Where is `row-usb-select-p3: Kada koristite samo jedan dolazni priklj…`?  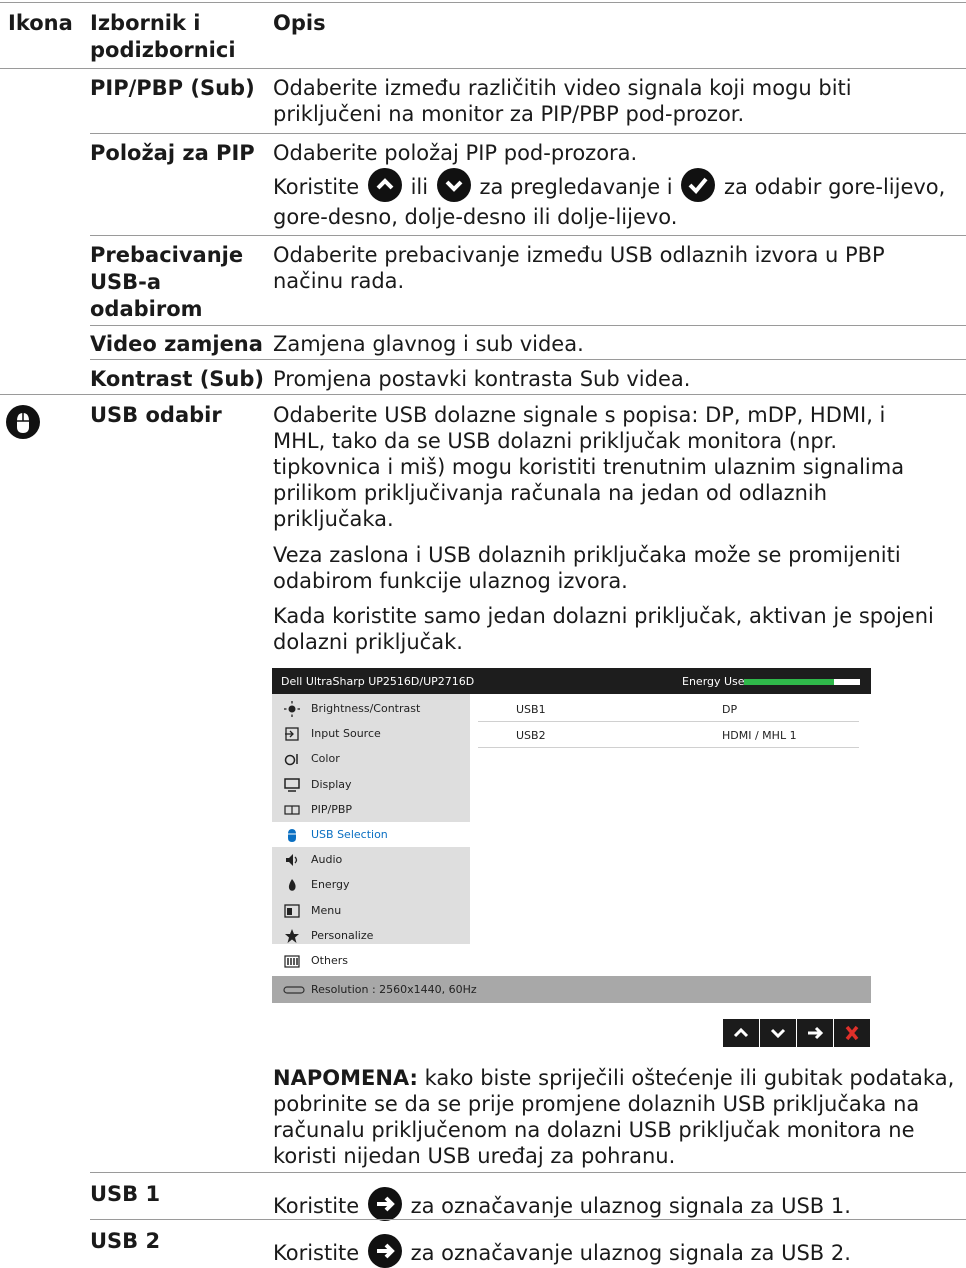
row-usb-select-p3: Kada koristite samo jedan dolazni priklj… is located at coordinates (603, 629).